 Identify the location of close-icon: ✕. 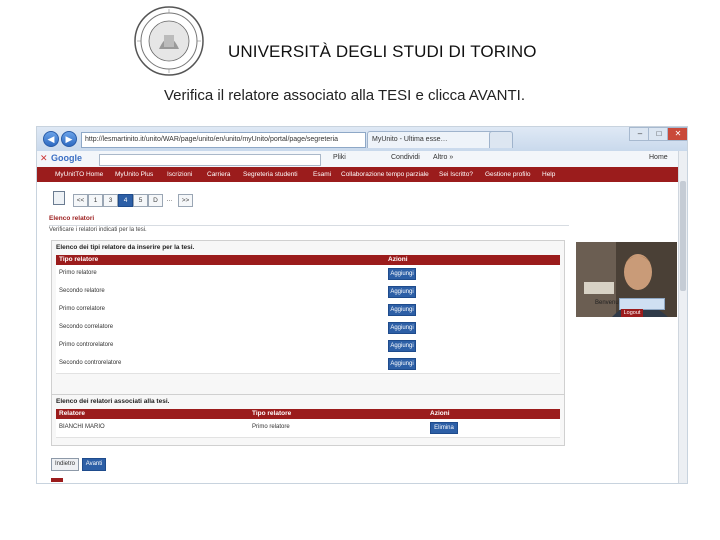
(677, 134).